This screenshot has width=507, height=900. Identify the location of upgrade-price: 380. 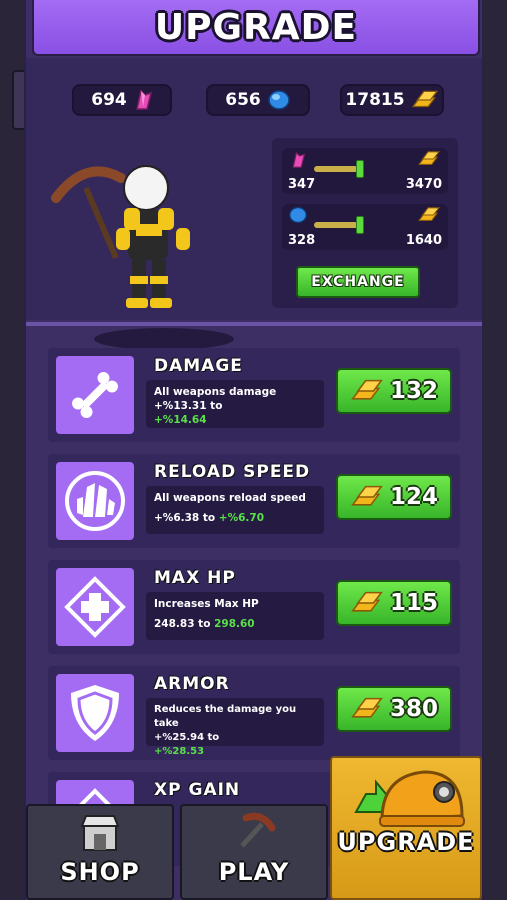
(413, 709).